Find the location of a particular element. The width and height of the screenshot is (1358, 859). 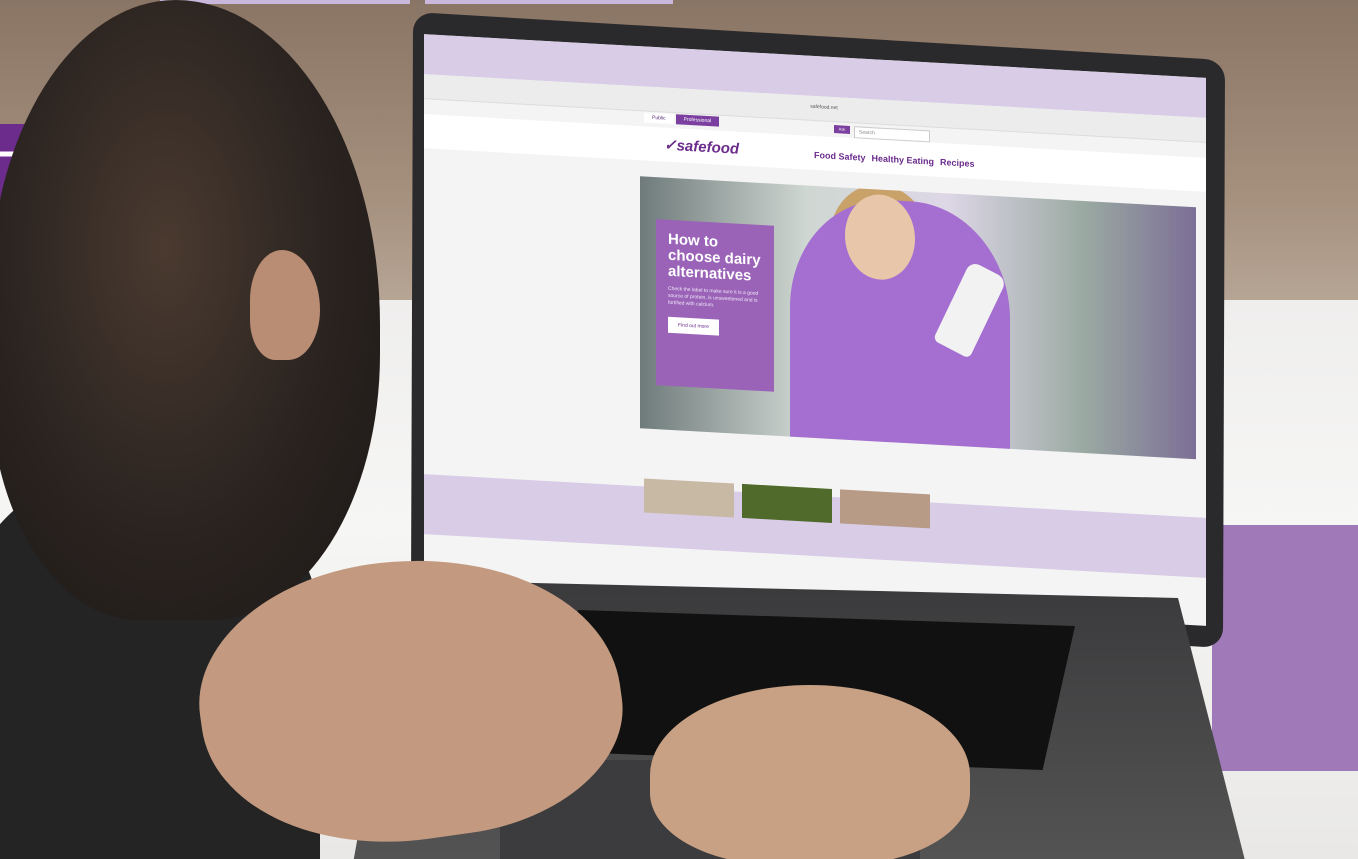

decorative-purple-block is located at coordinates (1285, 648).